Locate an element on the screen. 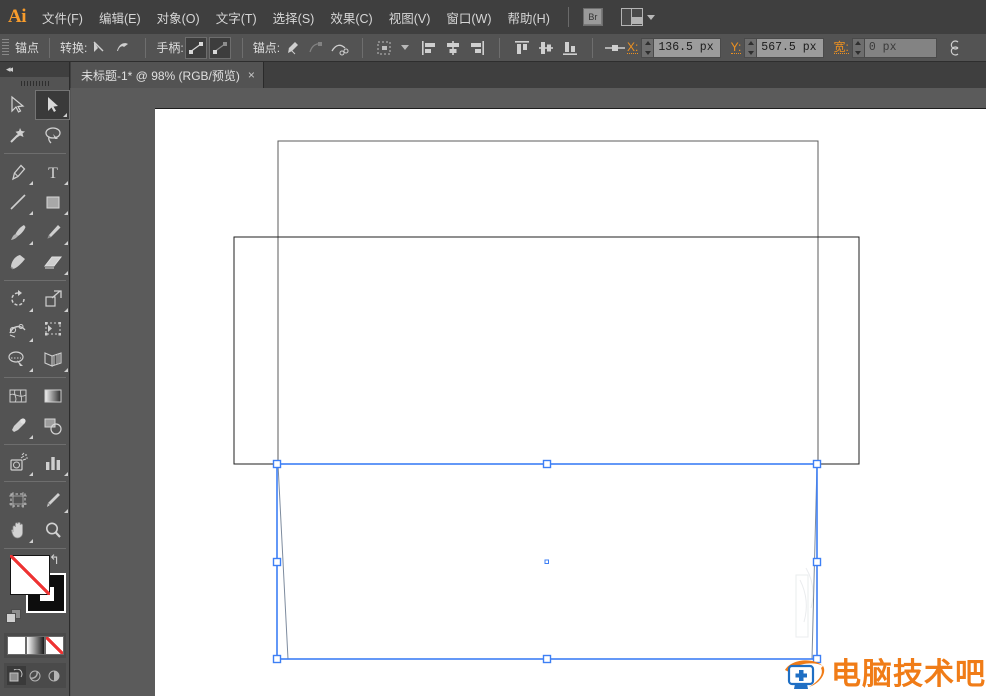  menu-select: 选择(S) is located at coordinates (294, 17).